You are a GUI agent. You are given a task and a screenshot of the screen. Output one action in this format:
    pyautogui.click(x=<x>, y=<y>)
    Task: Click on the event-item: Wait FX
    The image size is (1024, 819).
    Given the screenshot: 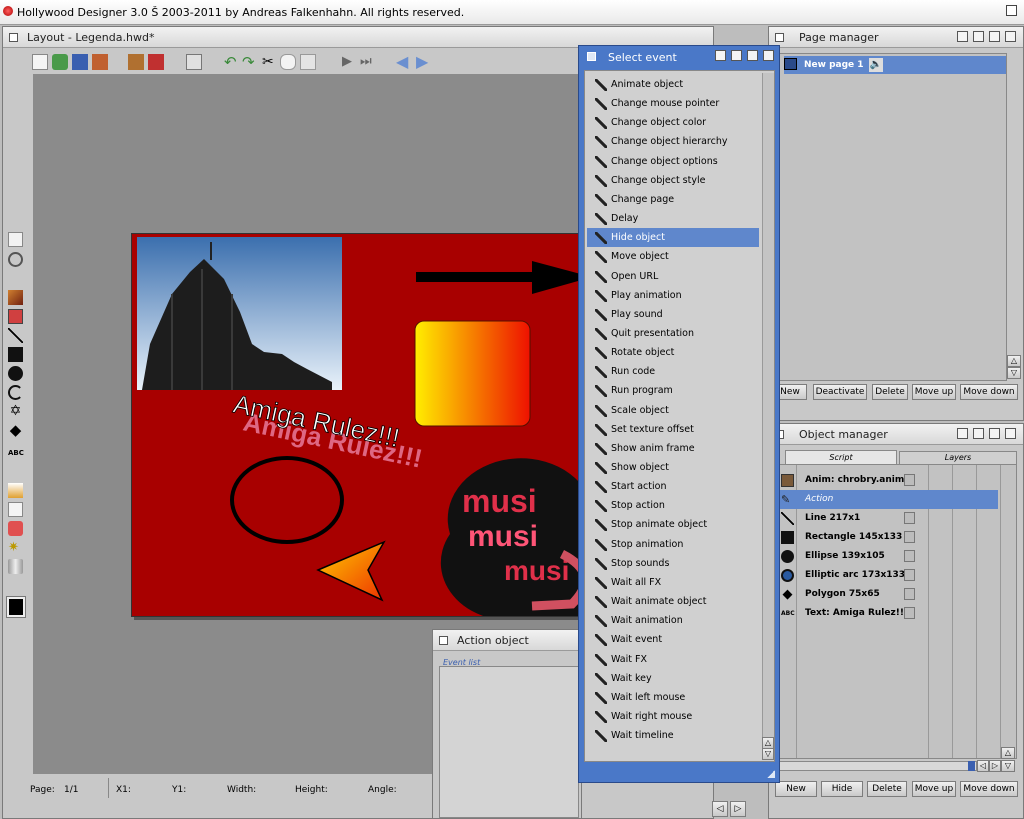 What is the action you would take?
    pyautogui.click(x=673, y=659)
    